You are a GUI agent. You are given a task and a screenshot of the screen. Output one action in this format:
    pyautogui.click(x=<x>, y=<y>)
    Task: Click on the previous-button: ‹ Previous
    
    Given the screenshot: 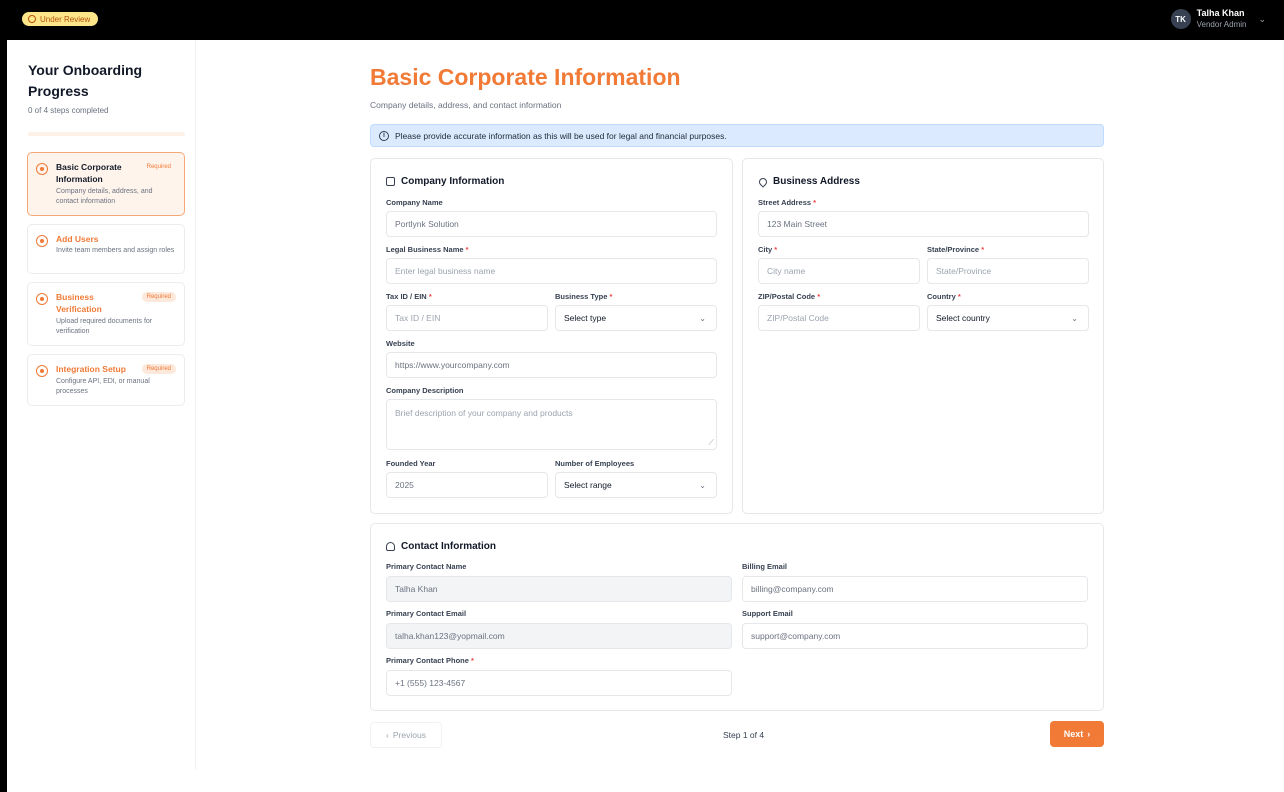 What is the action you would take?
    pyautogui.click(x=406, y=735)
    